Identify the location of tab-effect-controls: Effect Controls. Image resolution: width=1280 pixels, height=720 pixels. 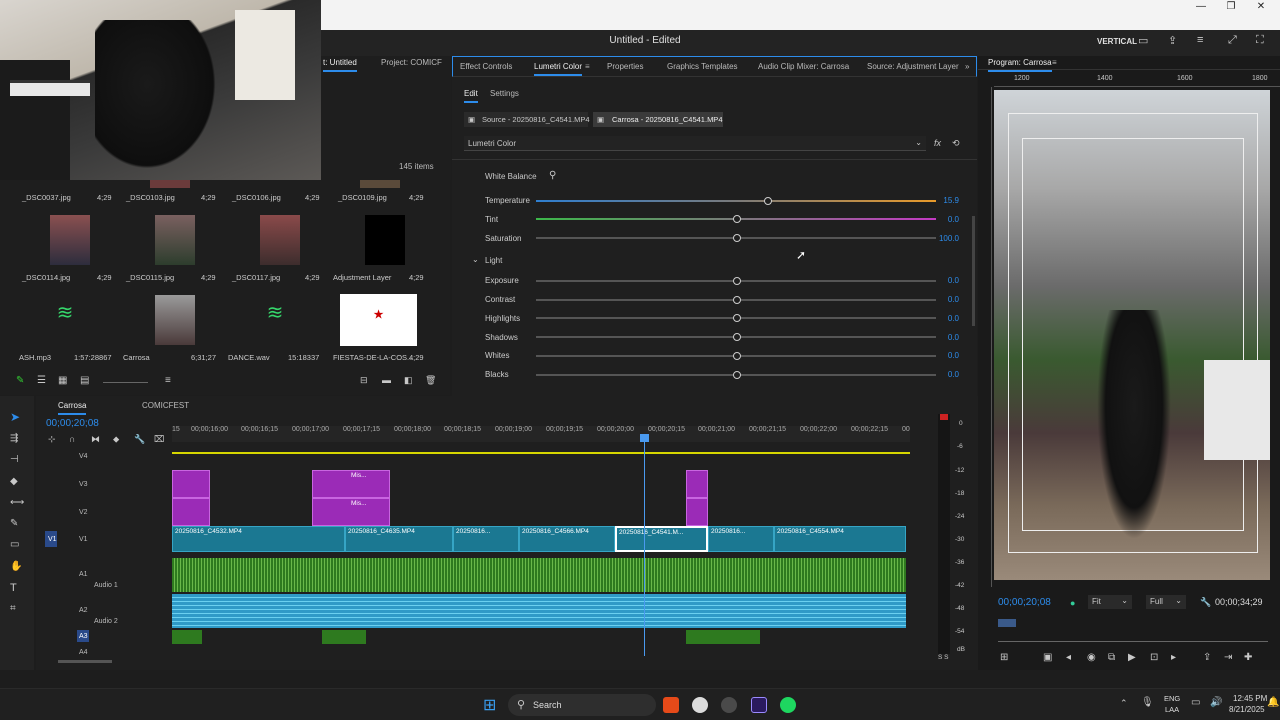
(486, 66).